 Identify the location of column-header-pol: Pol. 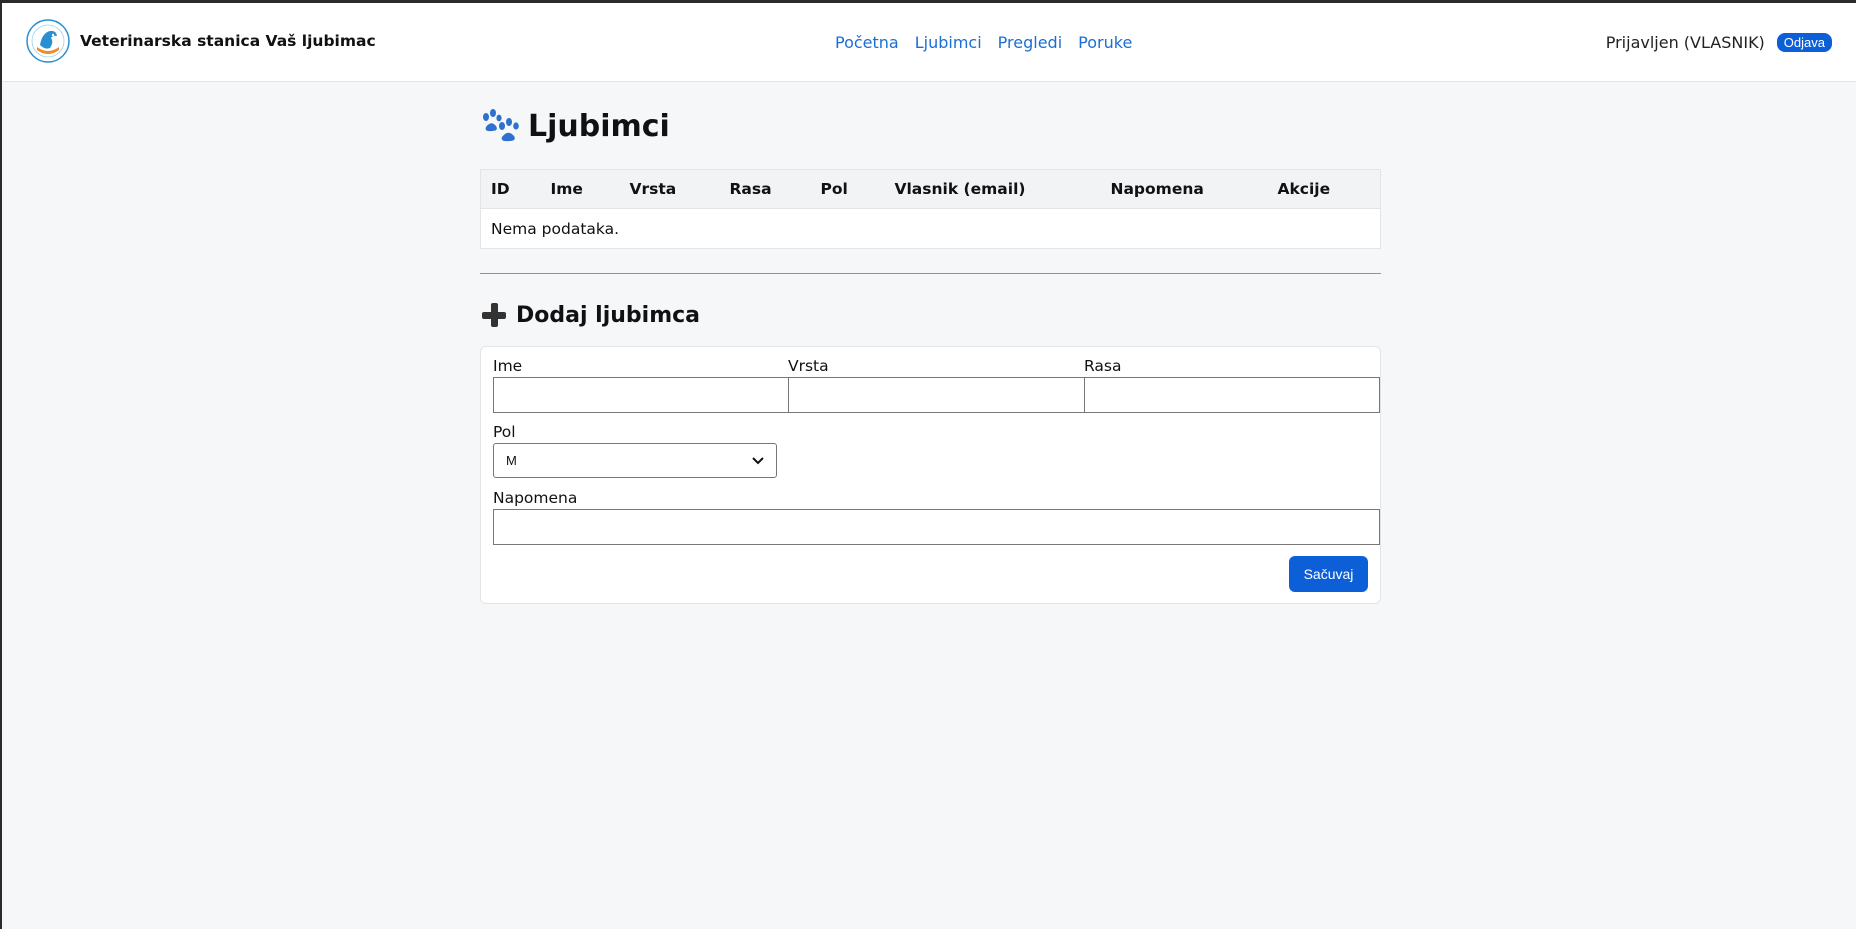
(847, 189).